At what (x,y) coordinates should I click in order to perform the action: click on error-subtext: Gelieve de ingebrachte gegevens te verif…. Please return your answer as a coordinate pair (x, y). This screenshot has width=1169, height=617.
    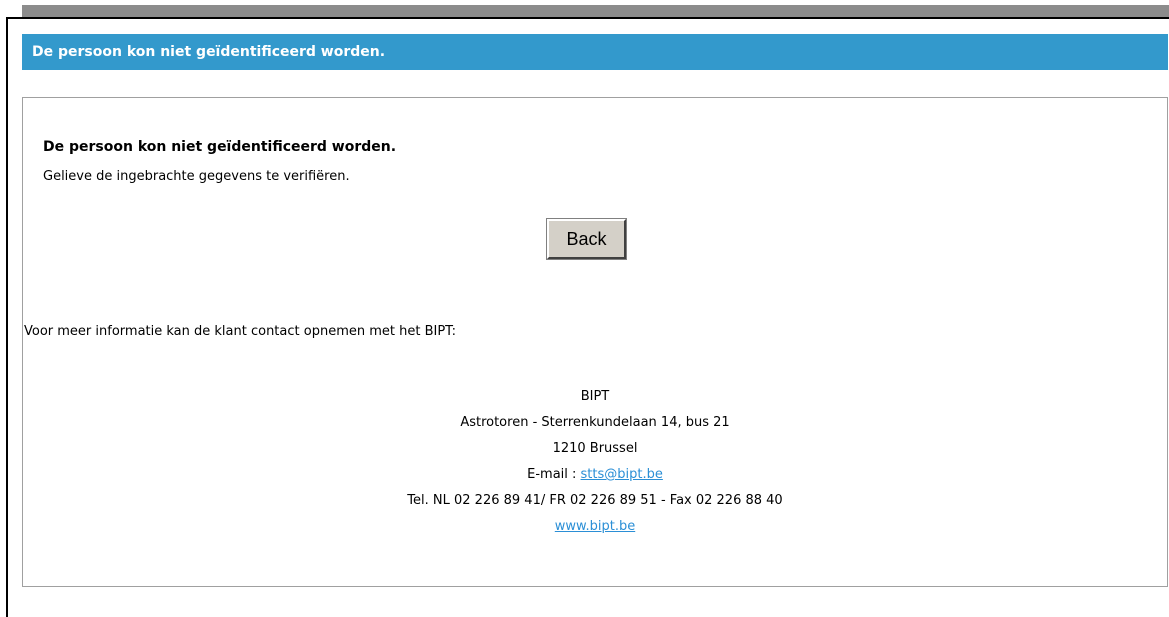
    Looking at the image, I should click on (196, 176).